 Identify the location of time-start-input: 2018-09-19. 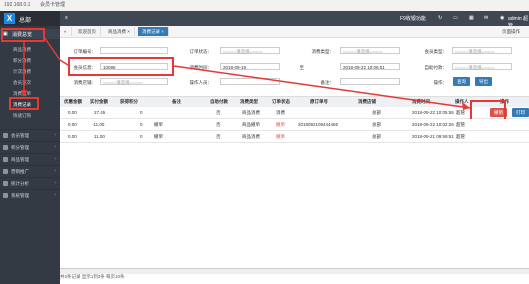
(250, 66).